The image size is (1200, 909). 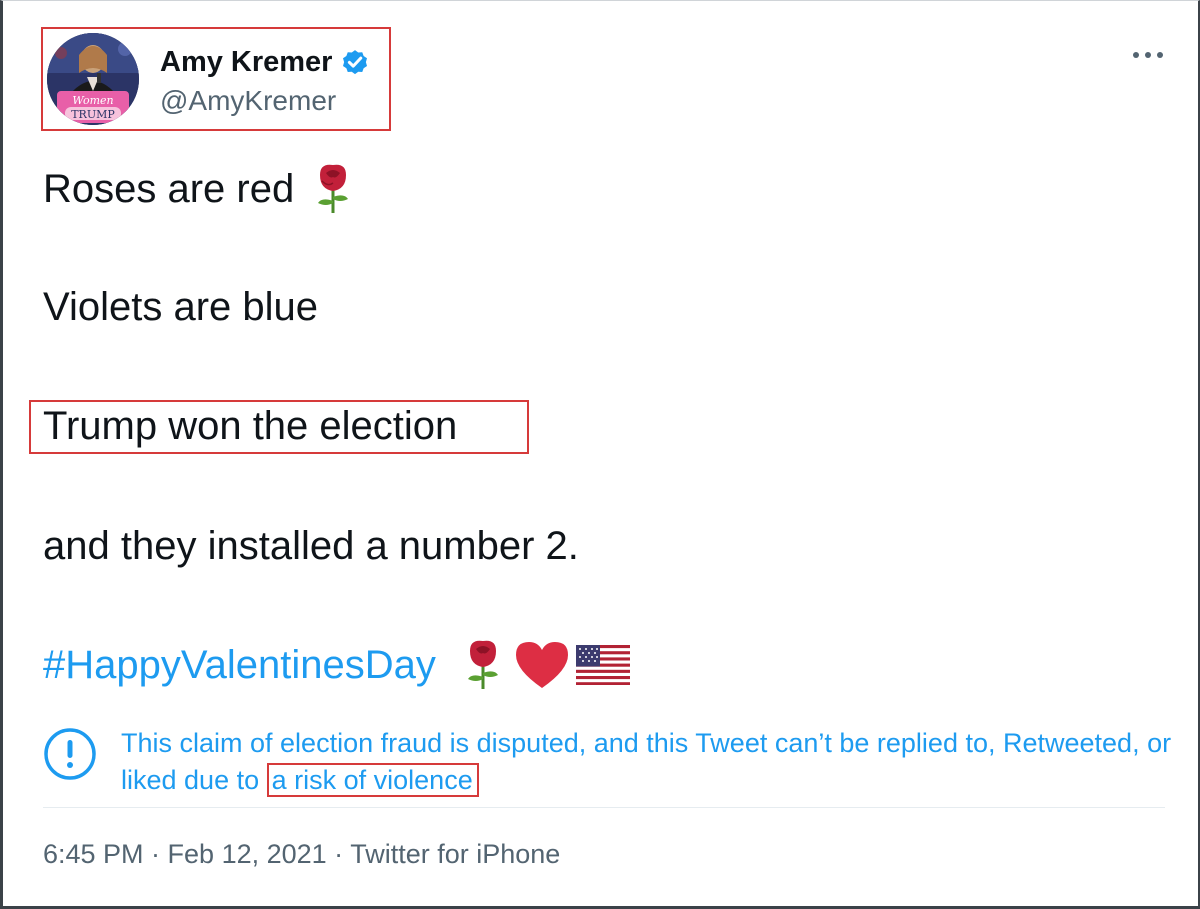 What do you see at coordinates (1148, 55) in the screenshot?
I see `more-horizontal-icon` at bounding box center [1148, 55].